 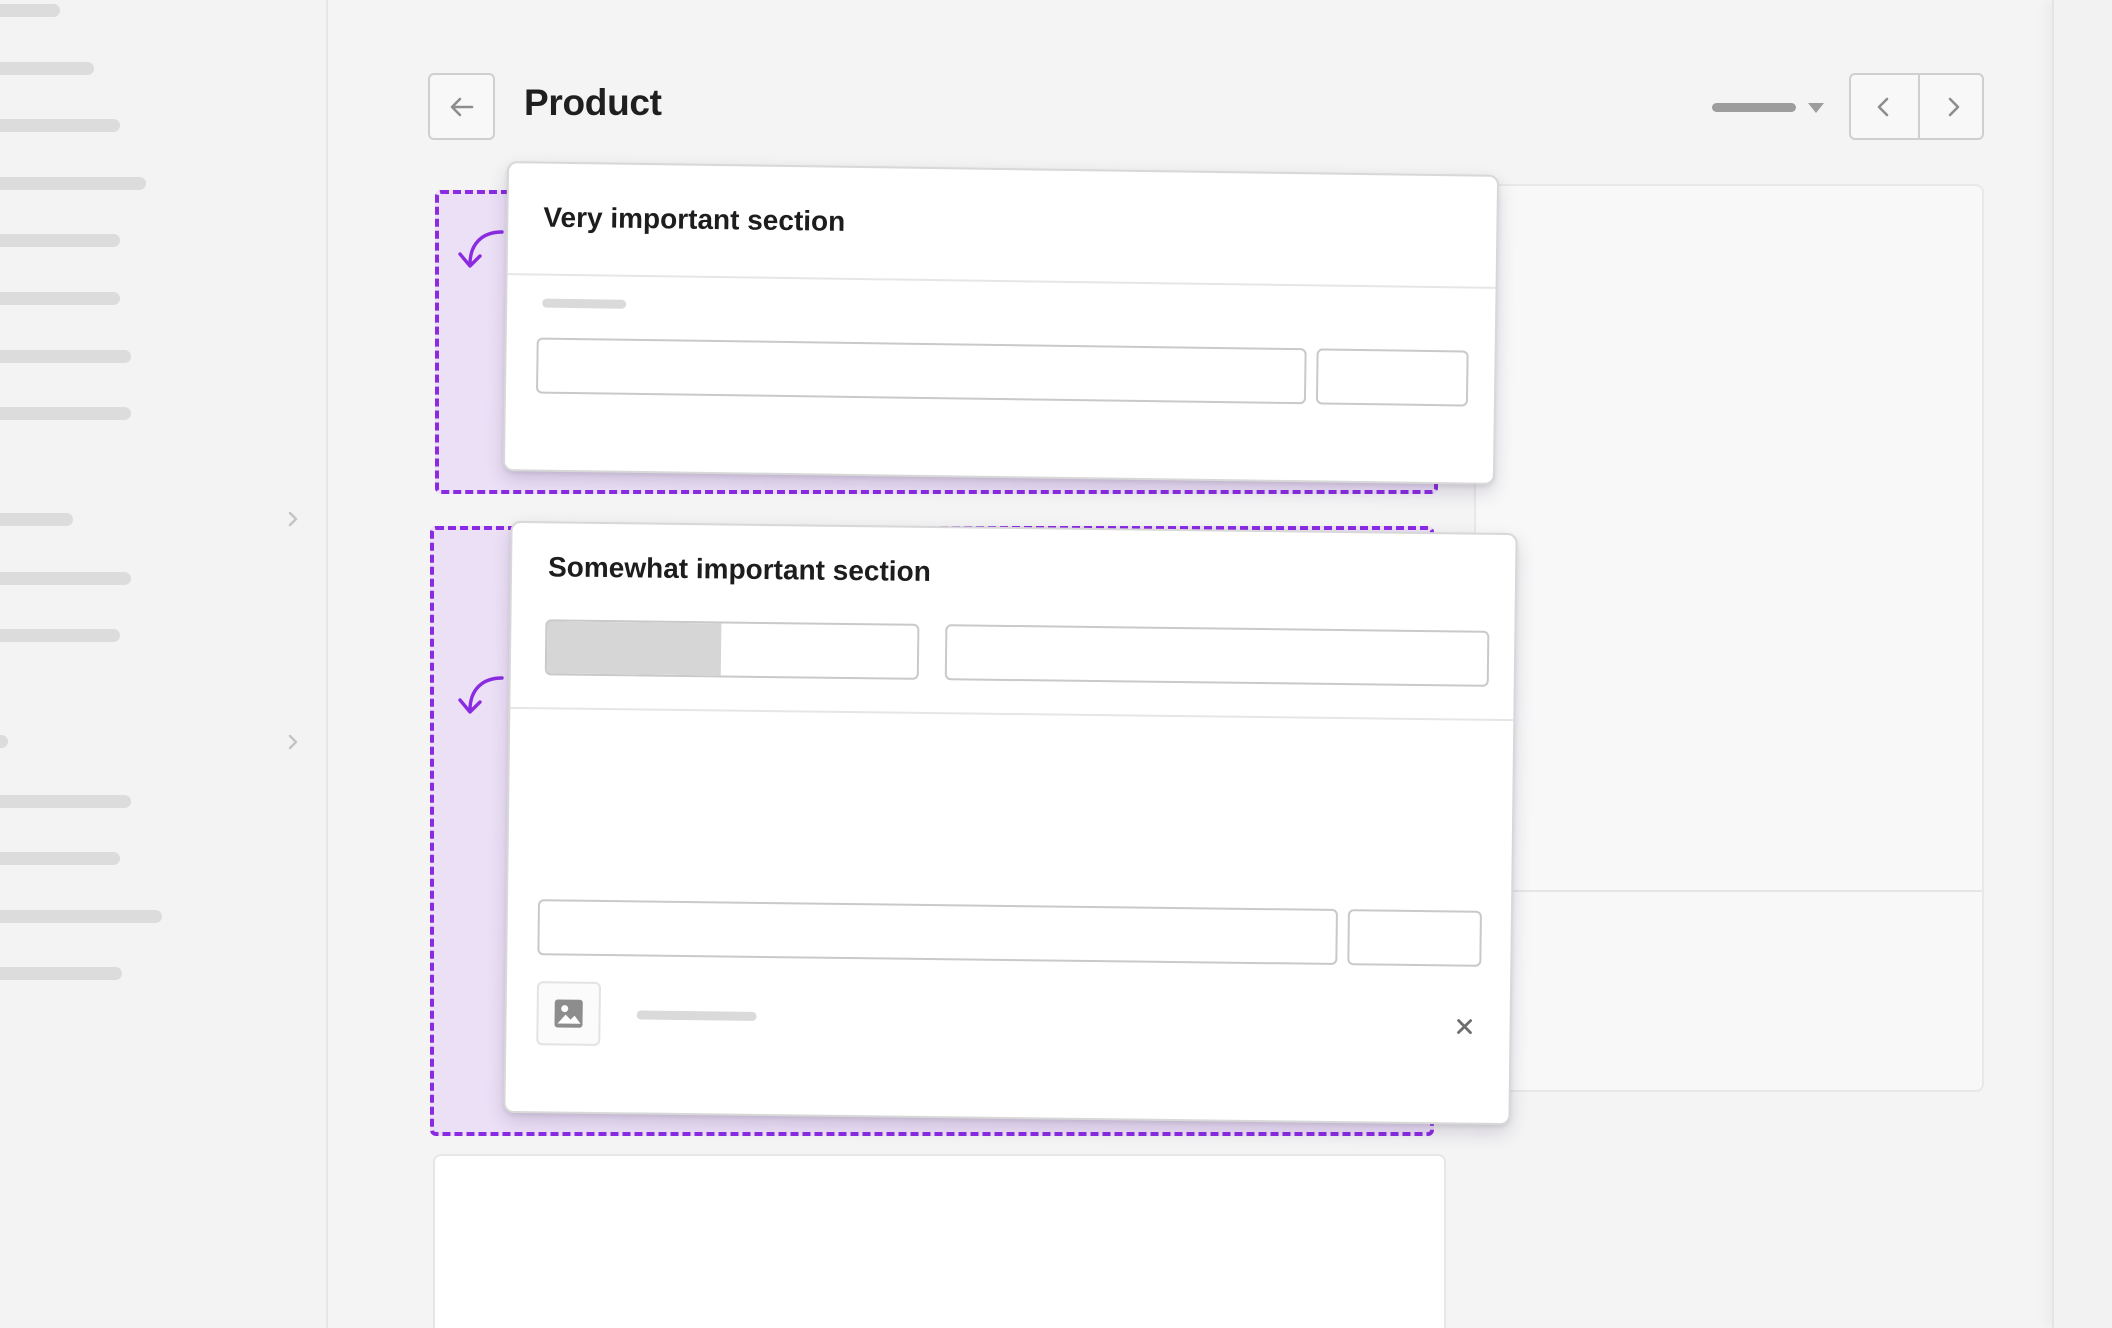 I want to click on card-divider, so click(x=1729, y=891).